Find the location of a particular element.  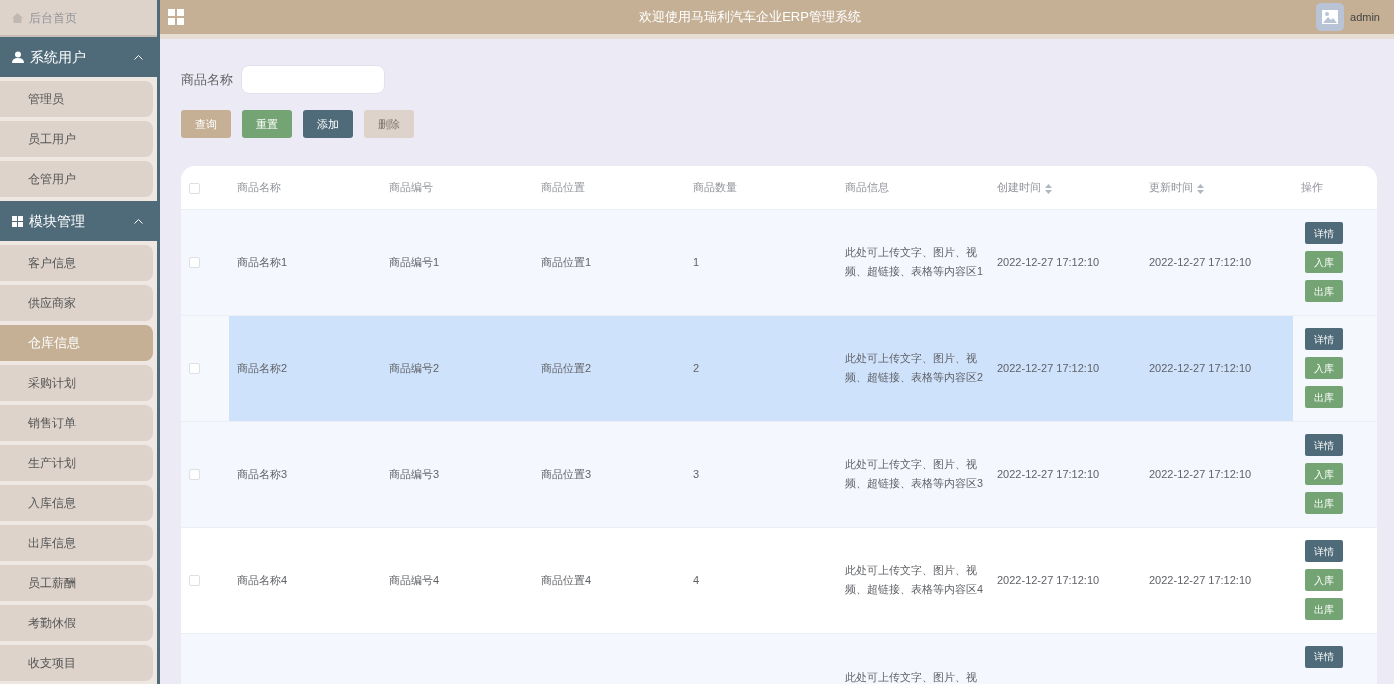

home-icon is located at coordinates (17, 17).